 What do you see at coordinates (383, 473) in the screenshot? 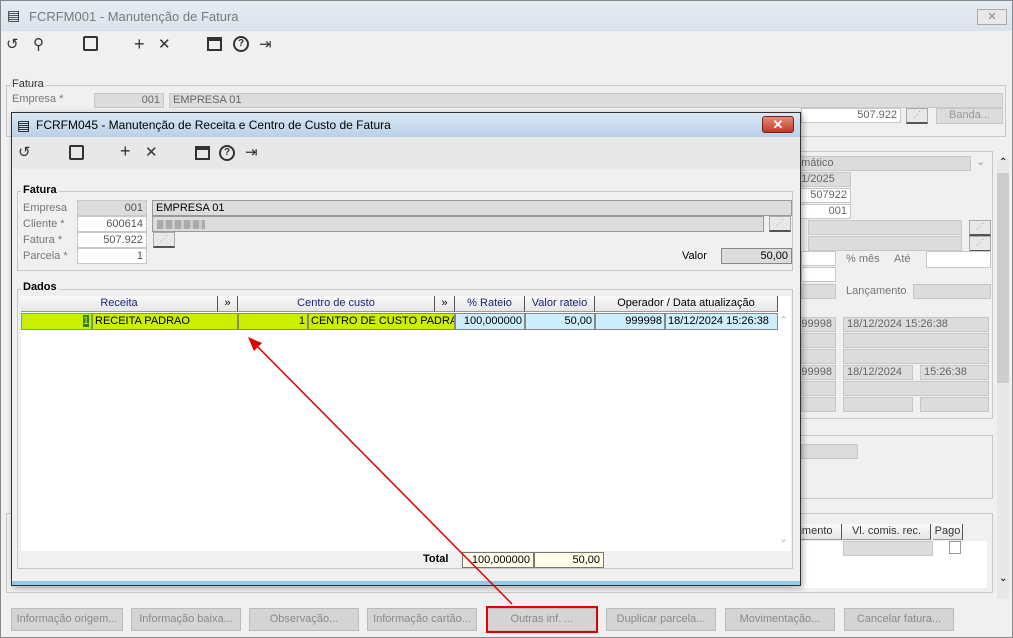
I see `annotation-arrow-line` at bounding box center [383, 473].